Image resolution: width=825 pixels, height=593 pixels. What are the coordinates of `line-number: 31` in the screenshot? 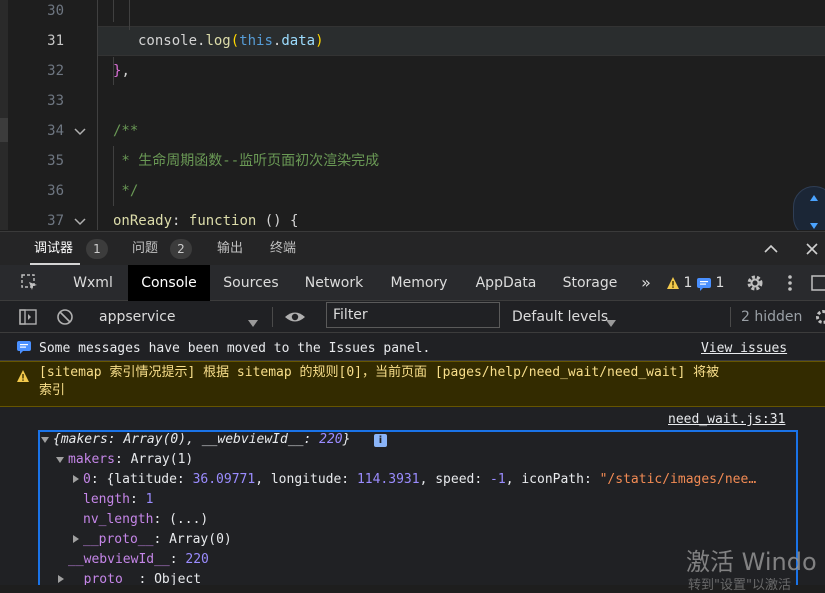 It's located at (42, 41).